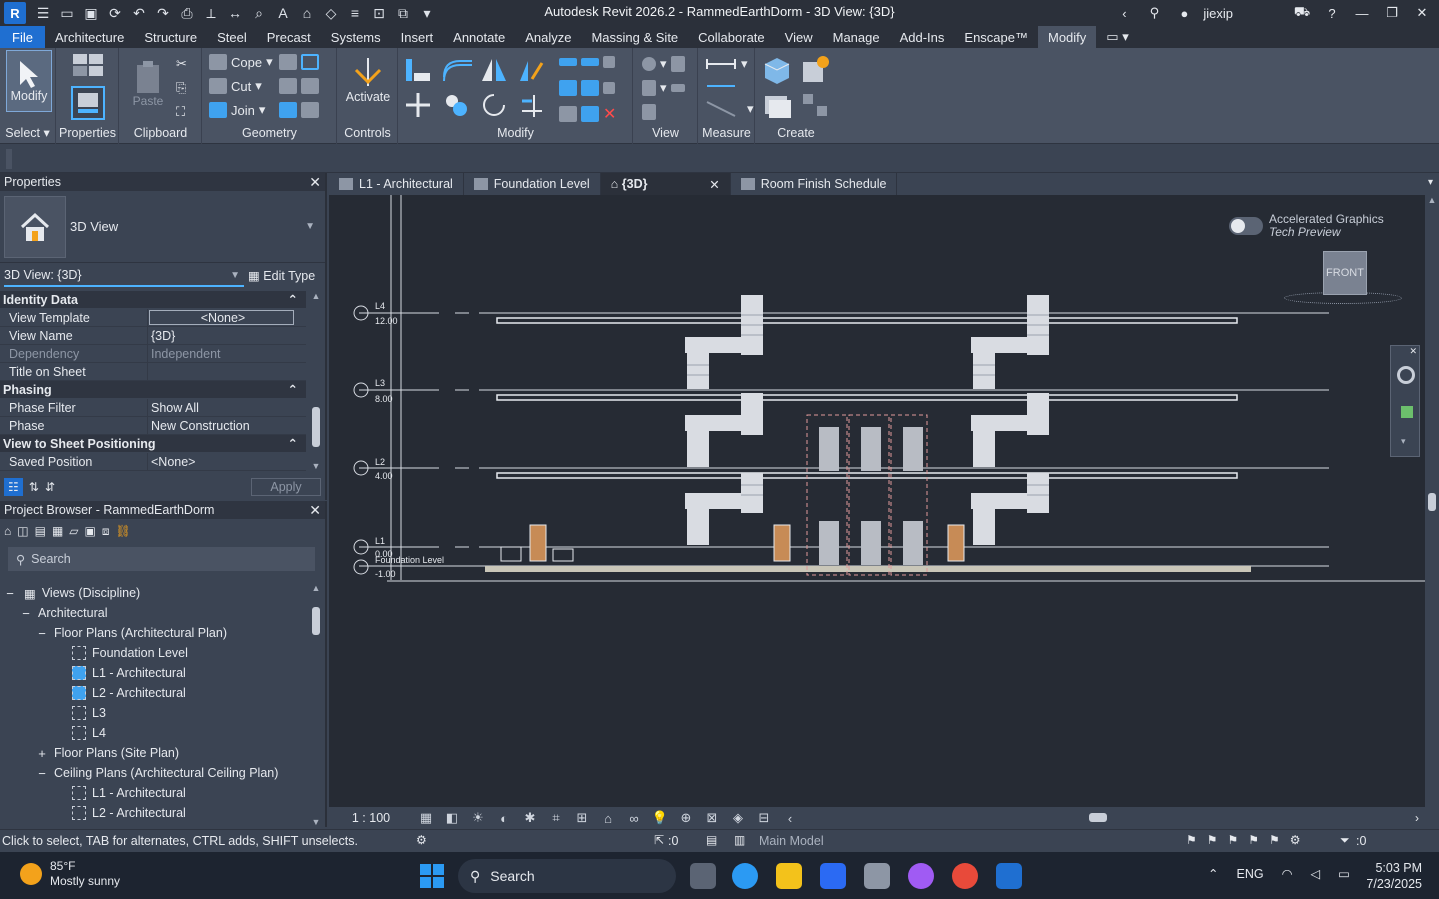 The image size is (1439, 899). What do you see at coordinates (139, 13) in the screenshot?
I see `undo-icon: ↶` at bounding box center [139, 13].